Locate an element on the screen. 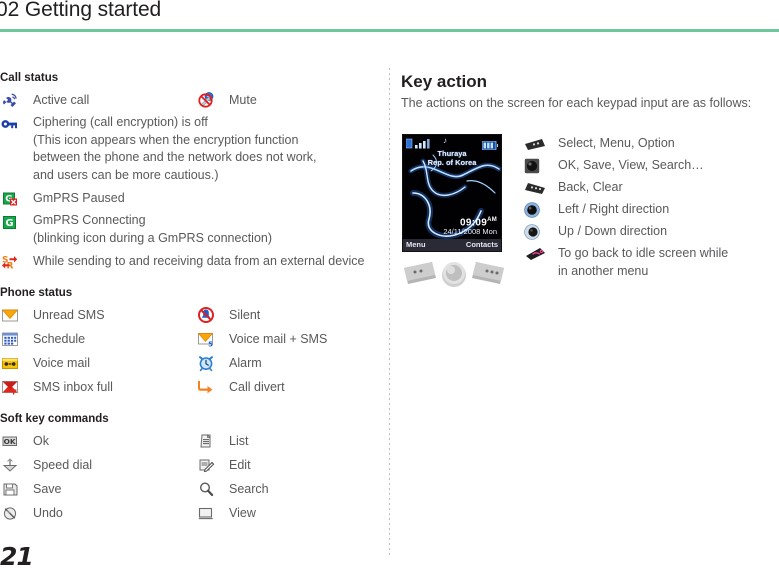 Image resolution: width=779 pixels, height=571 pixels. call-status-label: Mute is located at coordinates (243, 100).